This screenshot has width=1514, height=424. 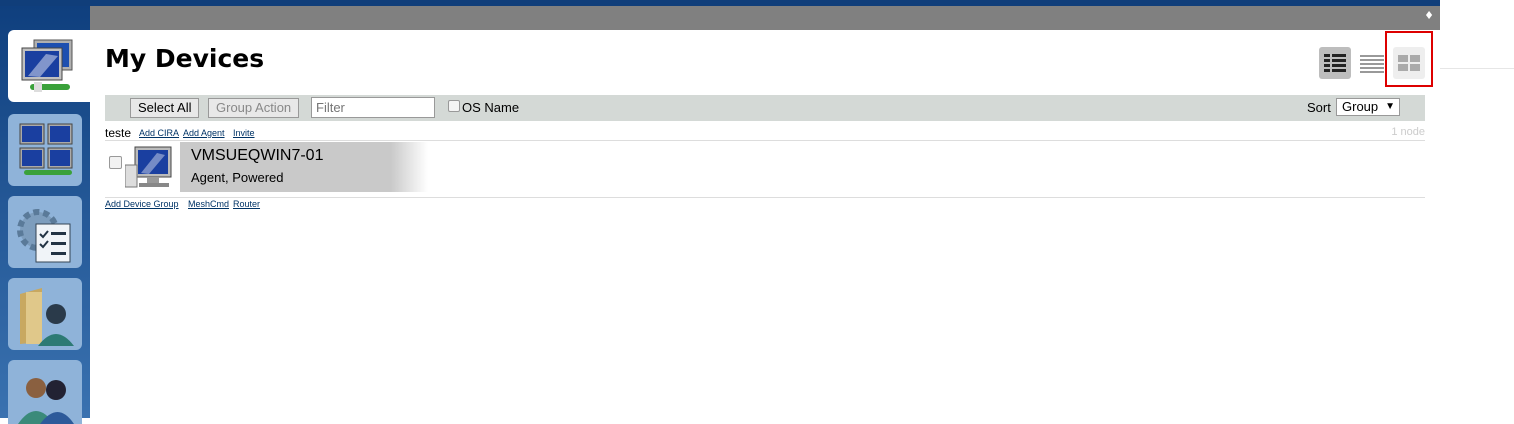 I want to click on my-devices-icon, so click(x=47, y=65).